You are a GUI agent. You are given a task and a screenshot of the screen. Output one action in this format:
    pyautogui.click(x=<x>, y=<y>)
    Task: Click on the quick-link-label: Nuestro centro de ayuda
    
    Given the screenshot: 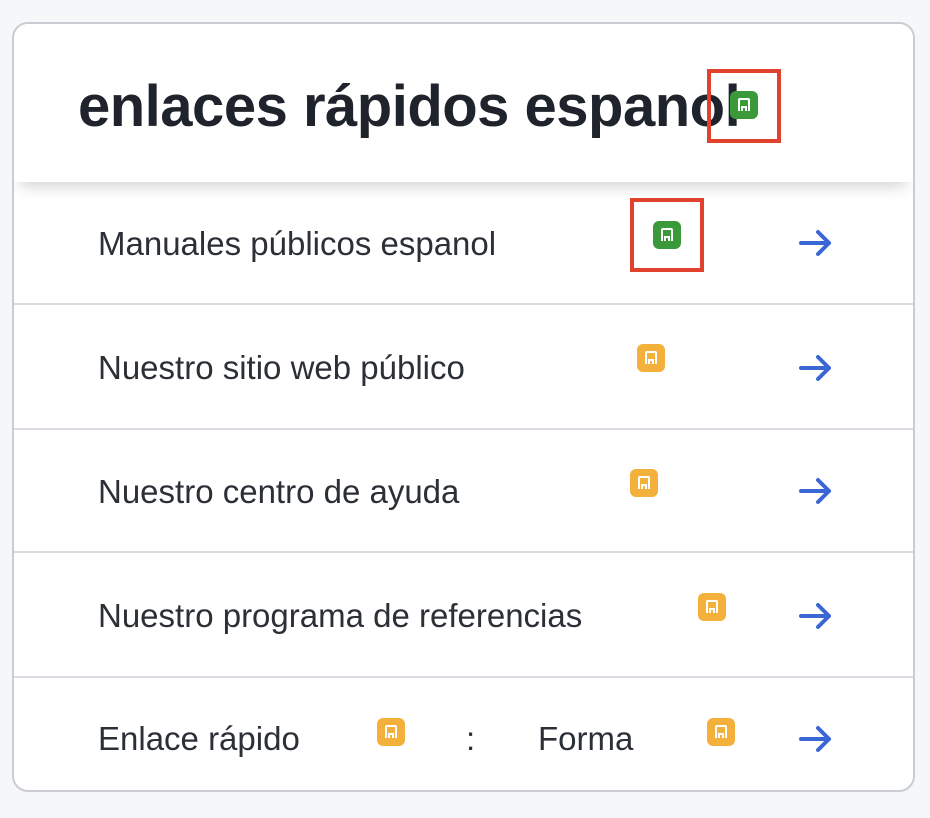 What is the action you would take?
    pyautogui.click(x=279, y=491)
    